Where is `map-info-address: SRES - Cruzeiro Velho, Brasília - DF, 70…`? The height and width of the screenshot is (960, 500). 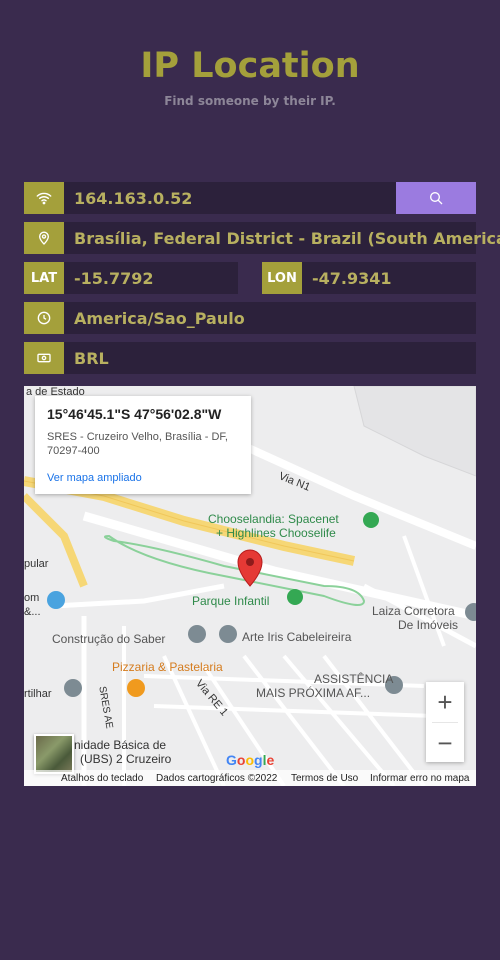 map-info-address: SRES - Cruzeiro Velho, Brasília - DF, 70… is located at coordinates (137, 444).